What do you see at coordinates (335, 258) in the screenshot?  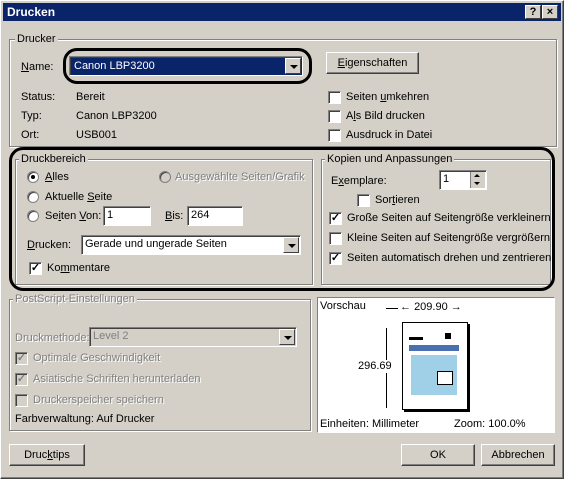 I see `autorotate-checkbox: ✓` at bounding box center [335, 258].